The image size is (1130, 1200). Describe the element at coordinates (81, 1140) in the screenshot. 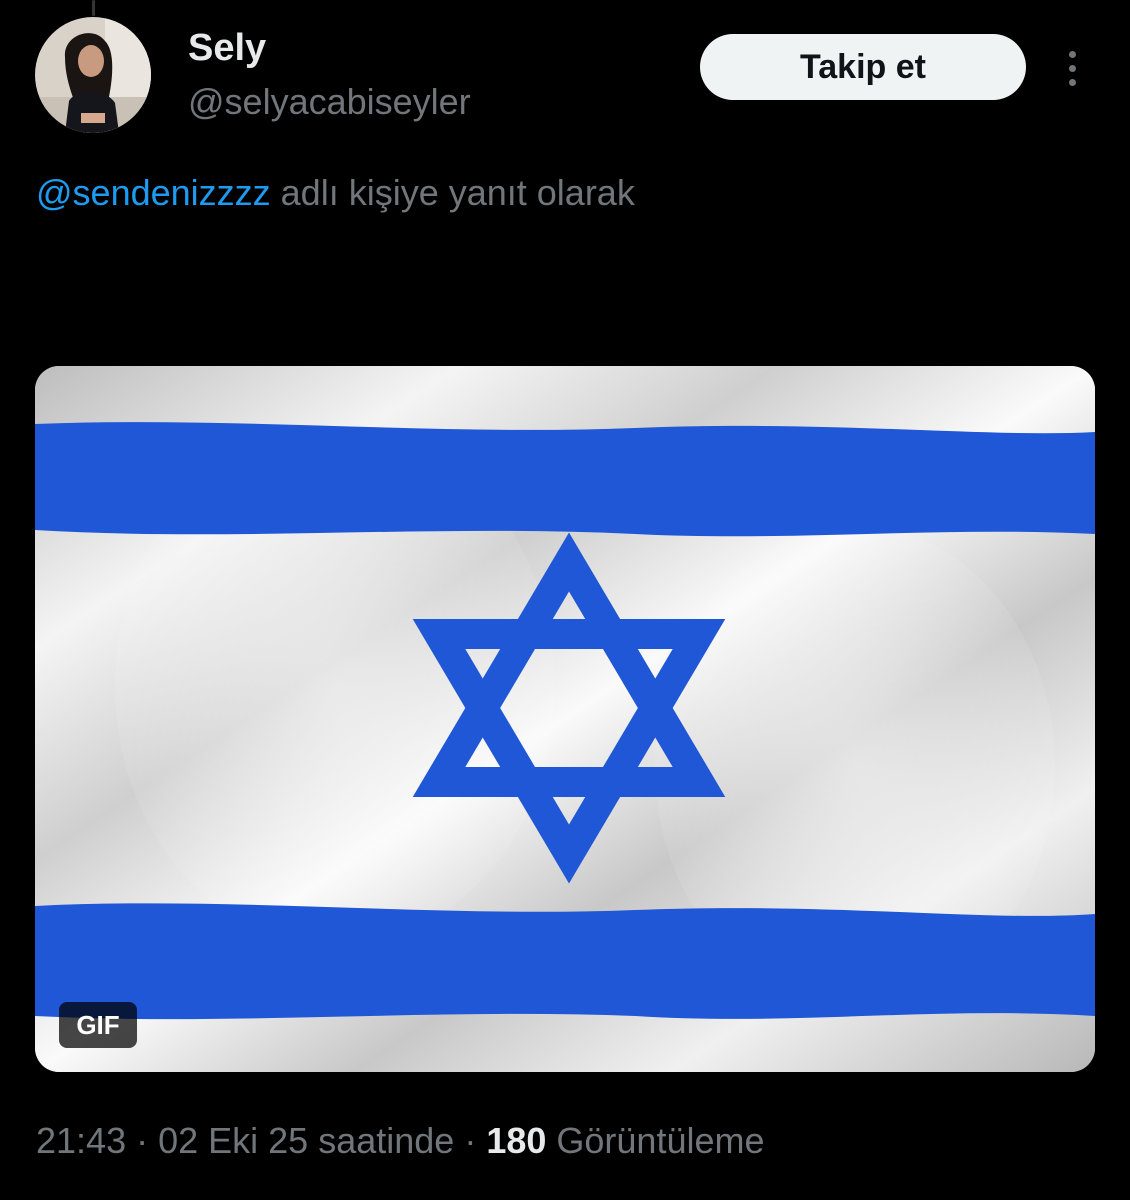

I see `tweet-time: 21:43` at that location.